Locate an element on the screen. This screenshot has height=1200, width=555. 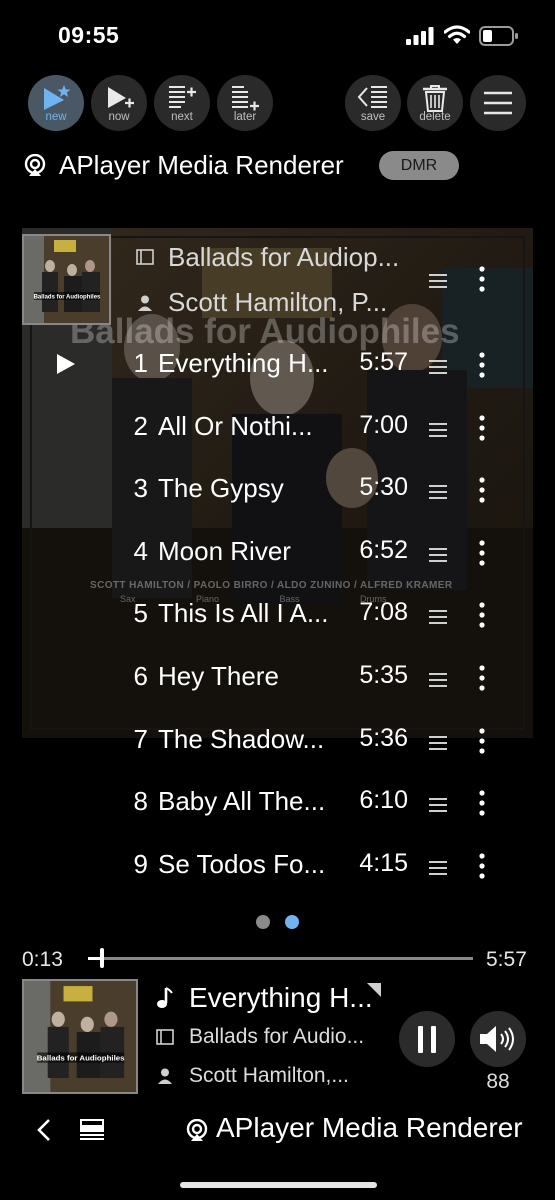
play-star-icon is located at coordinates (57, 97).